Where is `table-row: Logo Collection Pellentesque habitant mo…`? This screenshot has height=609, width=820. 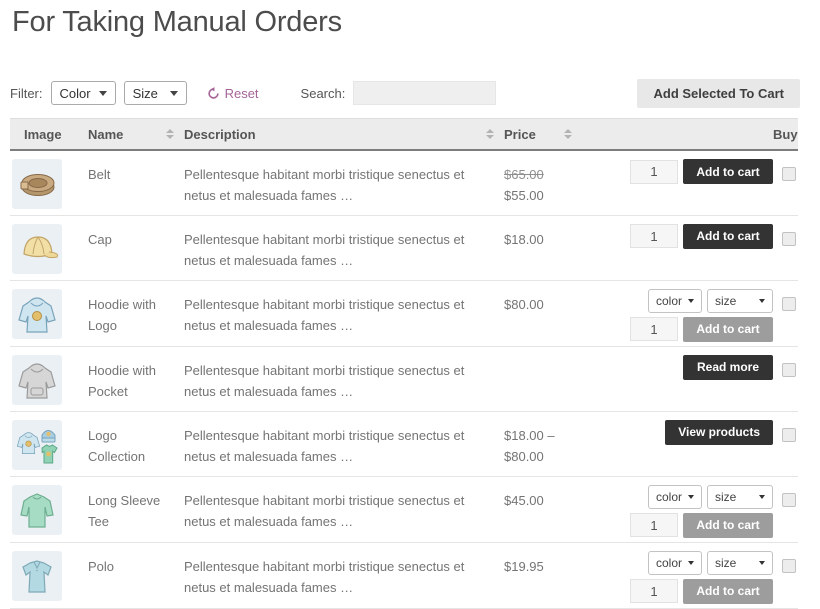 table-row: Logo Collection Pellentesque habitant mo… is located at coordinates (404, 443).